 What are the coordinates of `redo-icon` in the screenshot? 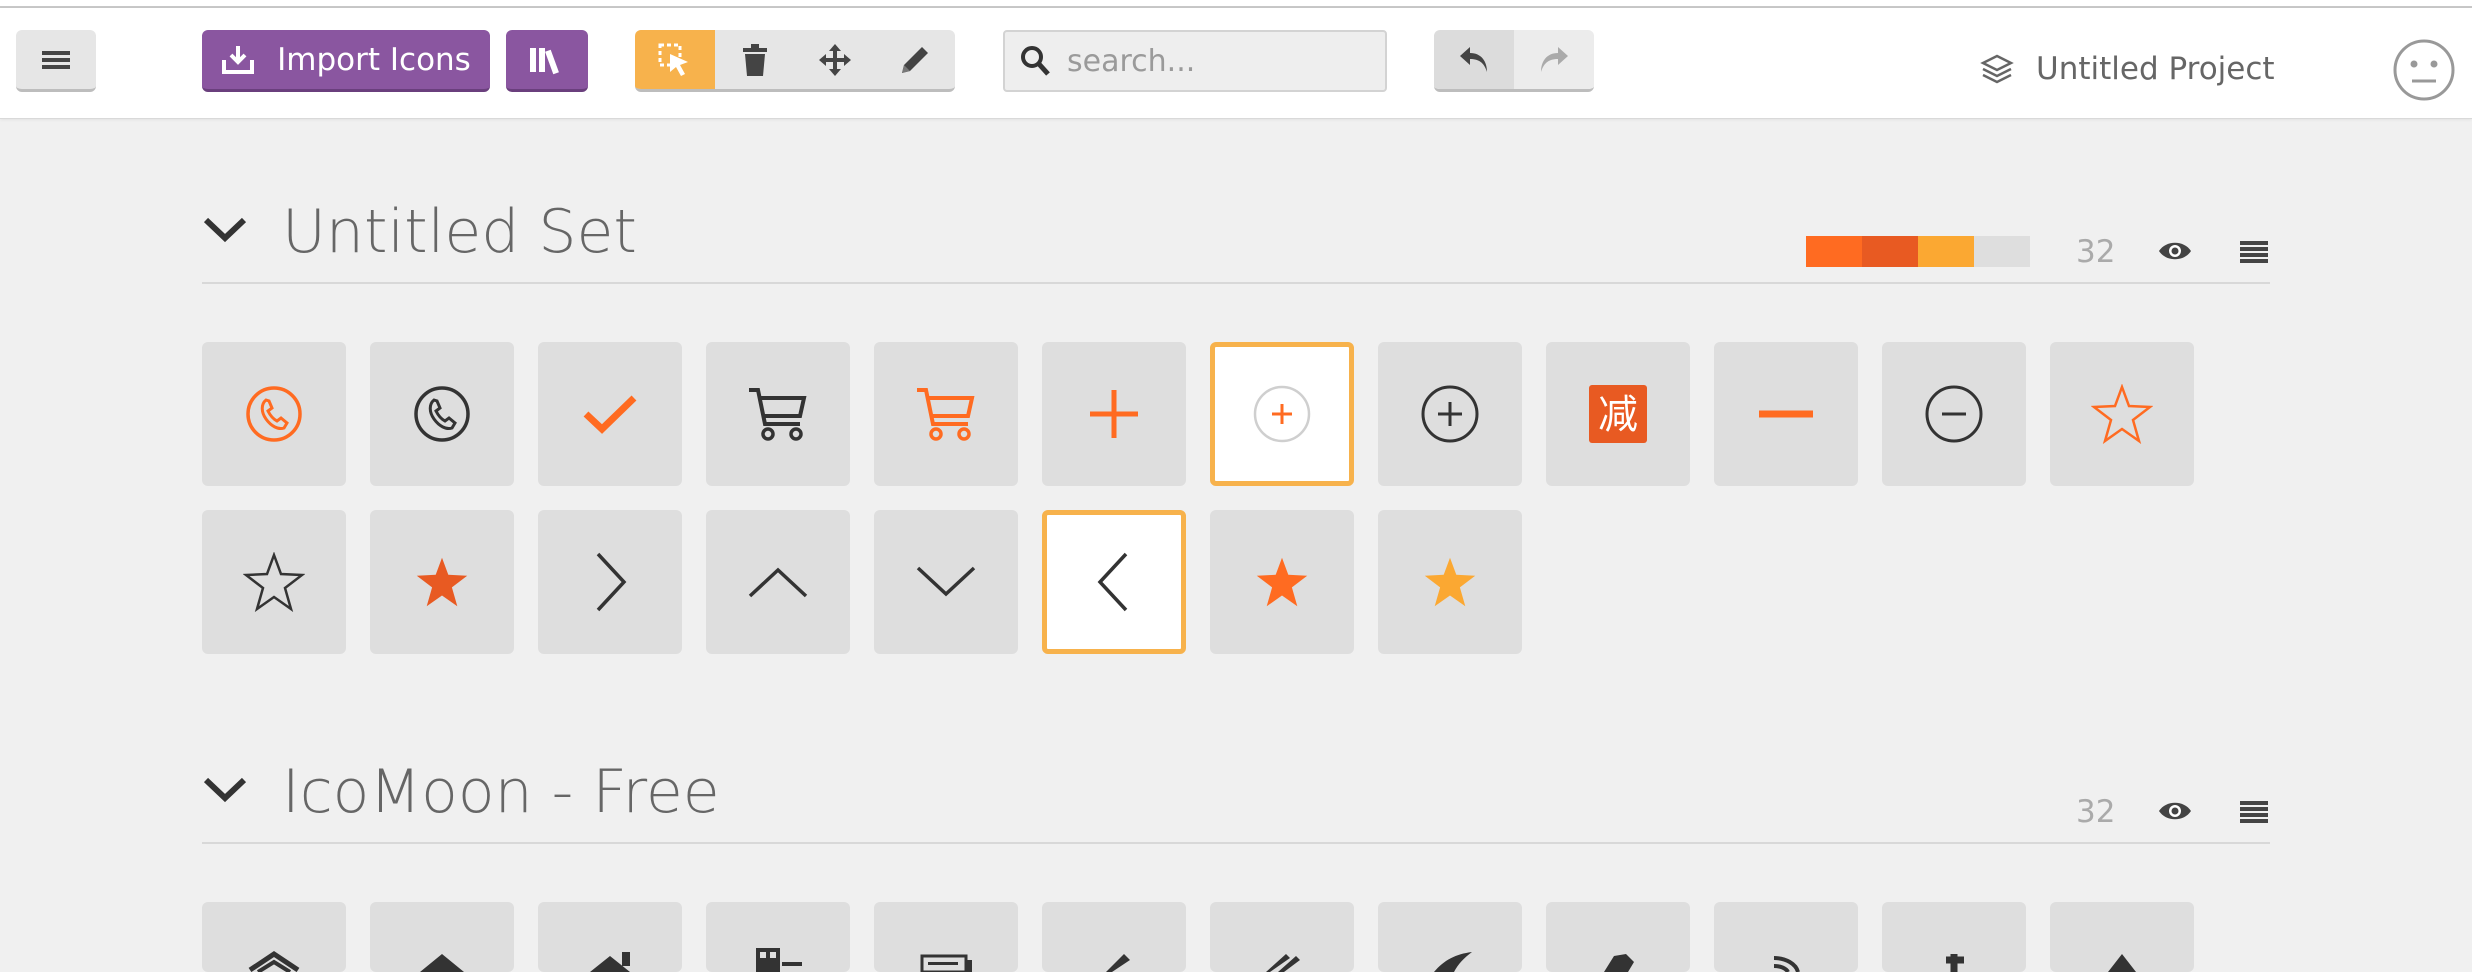 It's located at (1554, 59).